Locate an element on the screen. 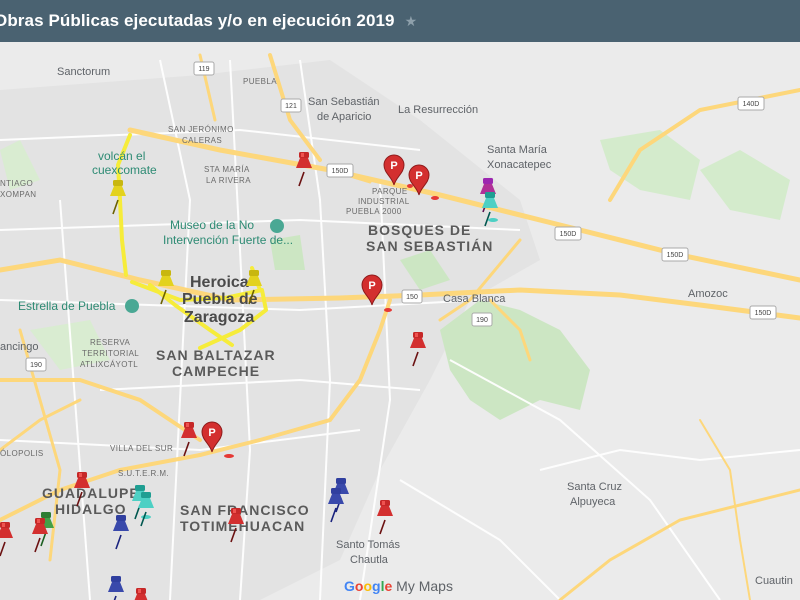 This screenshot has width=800, height=600. svg-text: CALERAS is located at coordinates (202, 140).